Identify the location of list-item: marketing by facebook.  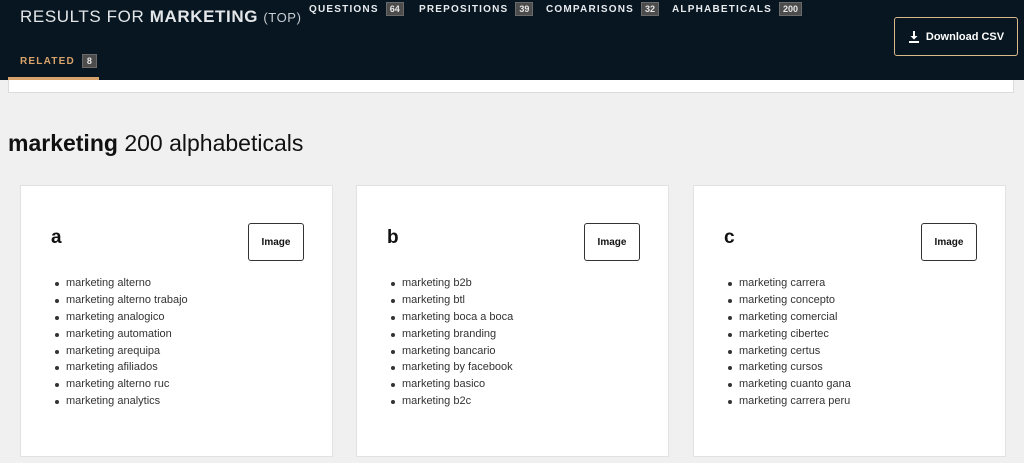
(450, 367).